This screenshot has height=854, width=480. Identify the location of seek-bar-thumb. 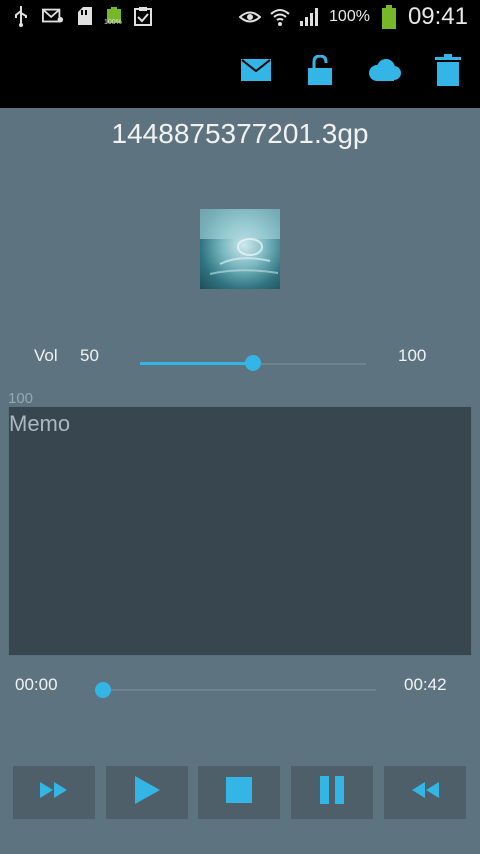
(103, 690).